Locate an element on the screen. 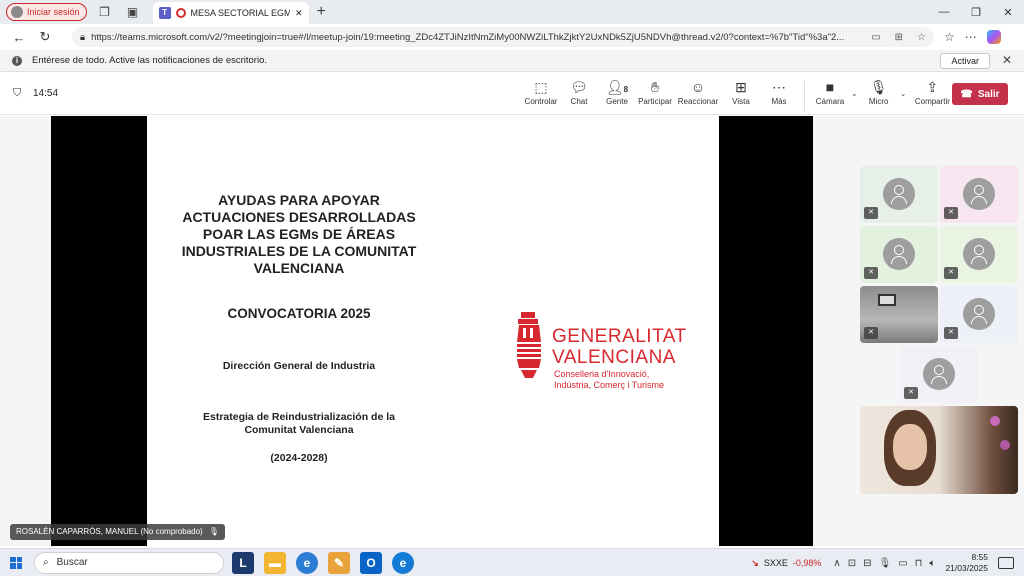  restore-icon: ❐ is located at coordinates (976, 12).